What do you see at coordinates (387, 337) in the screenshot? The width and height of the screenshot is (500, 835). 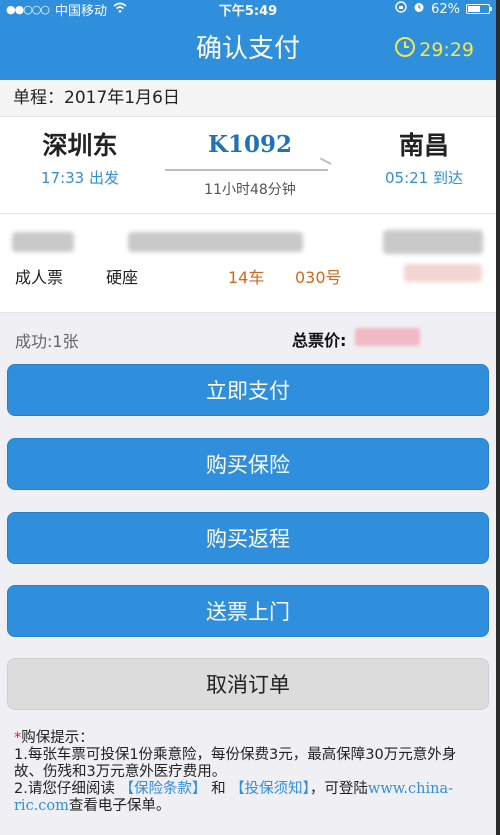 I see `blurred-total-price` at bounding box center [387, 337].